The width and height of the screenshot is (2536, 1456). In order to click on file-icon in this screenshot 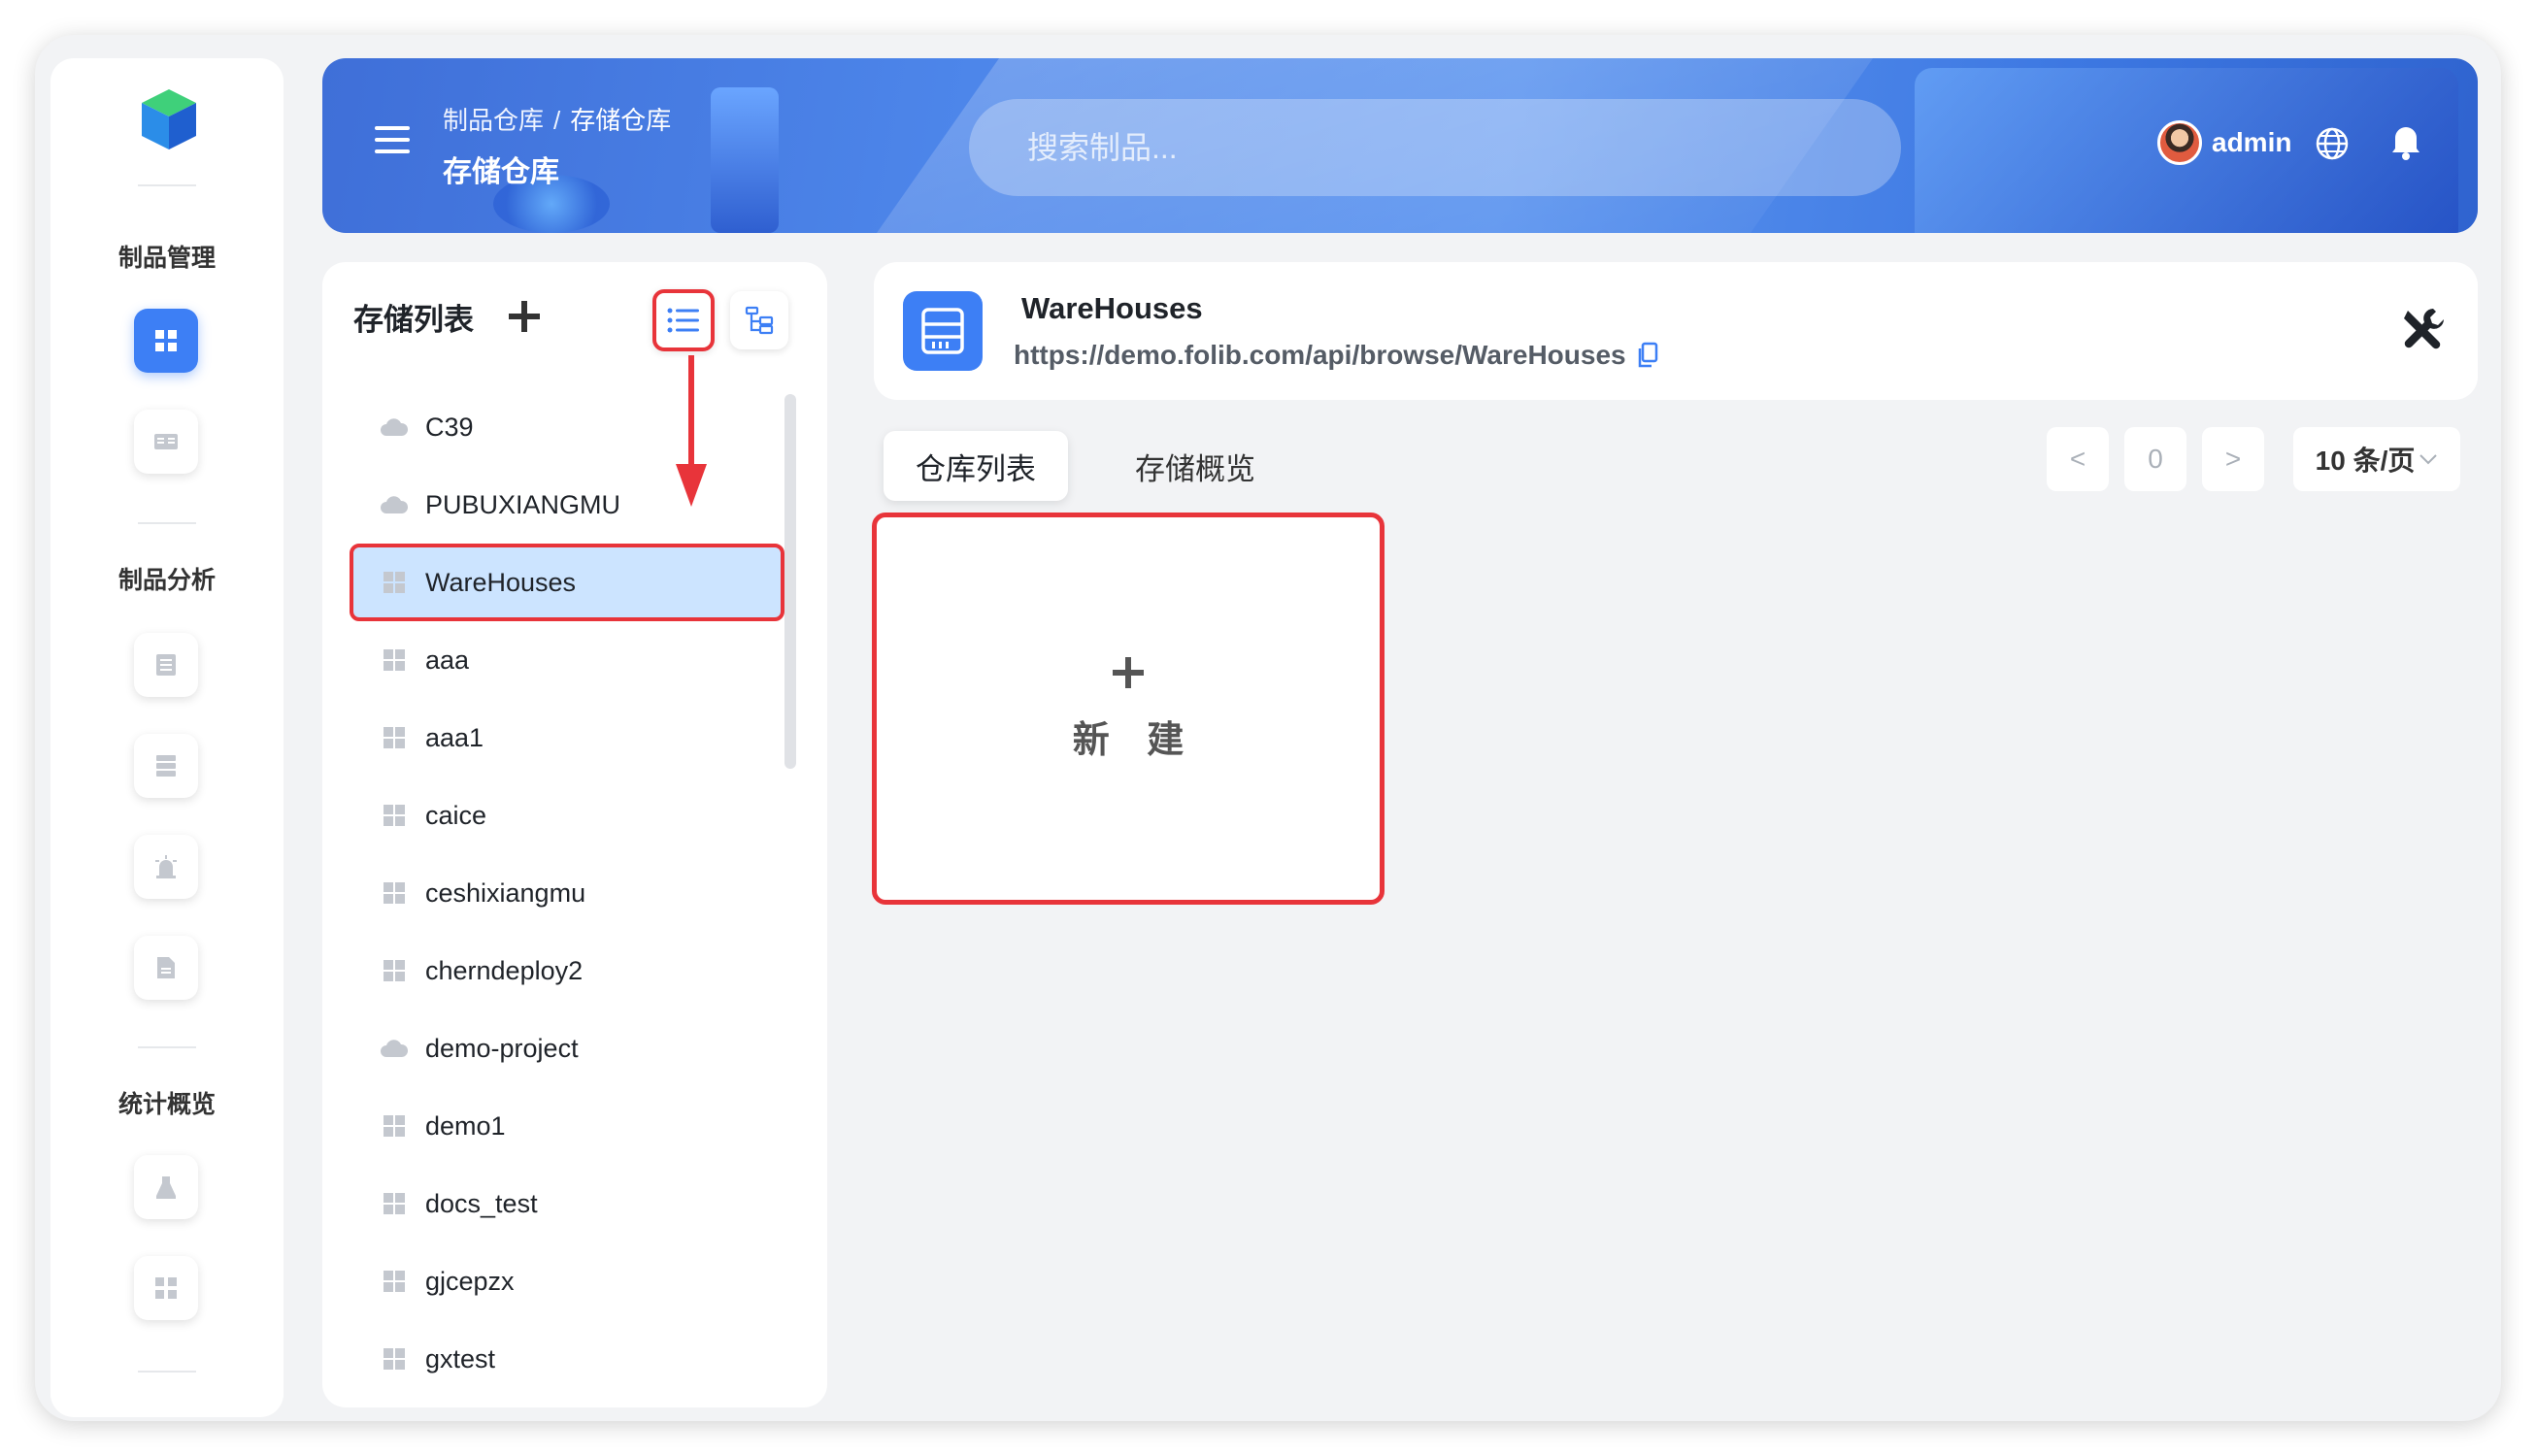, I will do `click(166, 967)`.